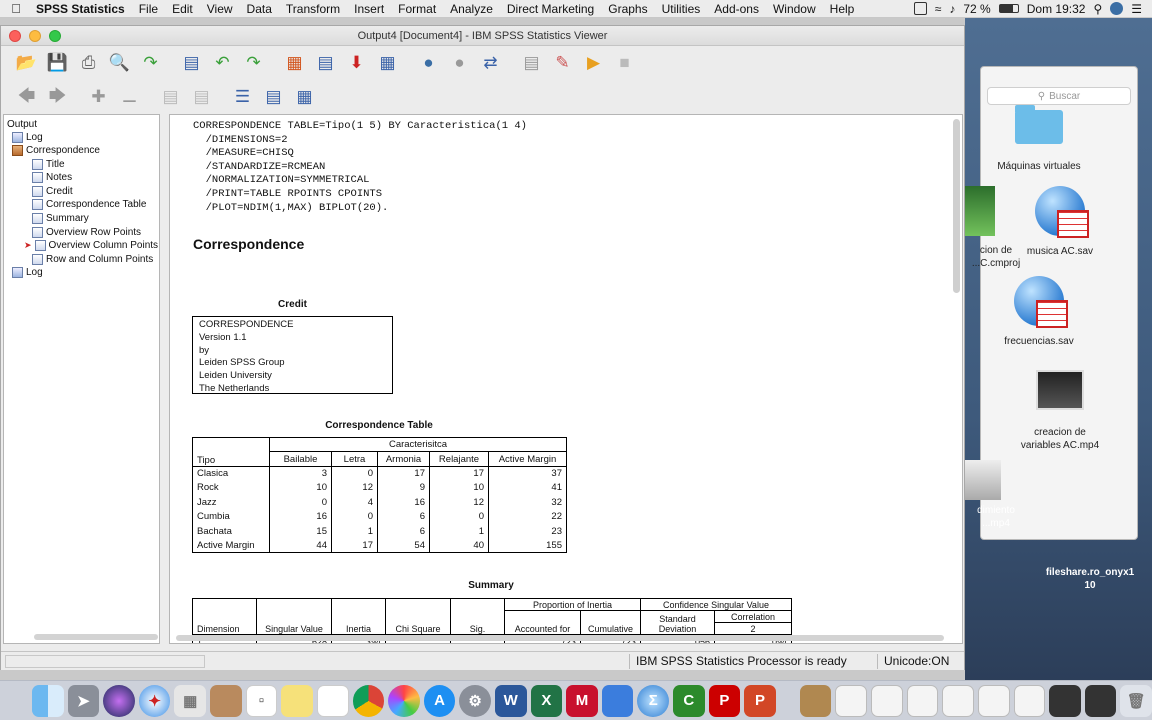 The width and height of the screenshot is (1152, 720). Describe the element at coordinates (582, 700) in the screenshot. I see `mendeley-icon: M` at that location.